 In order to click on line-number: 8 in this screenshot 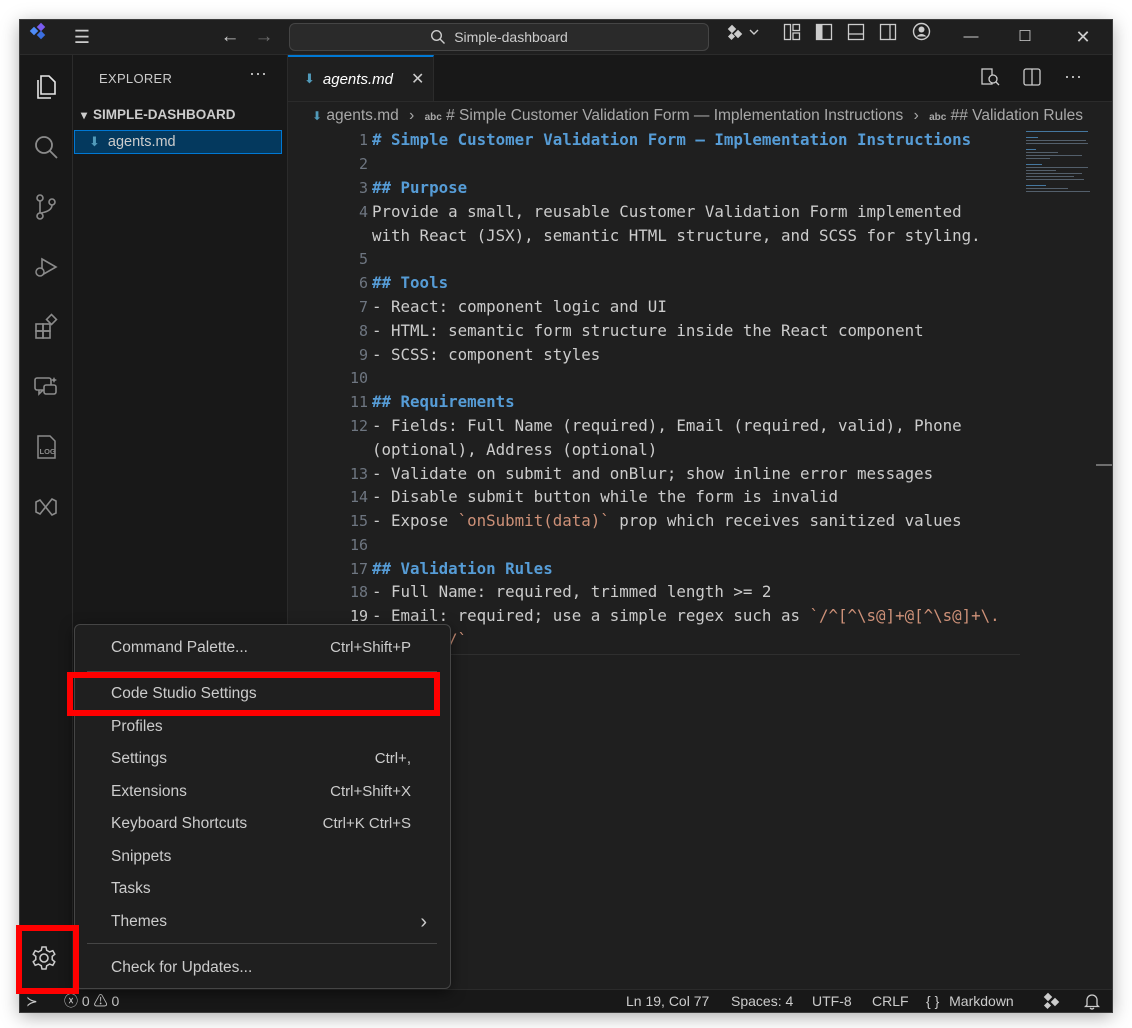, I will do `click(363, 331)`.